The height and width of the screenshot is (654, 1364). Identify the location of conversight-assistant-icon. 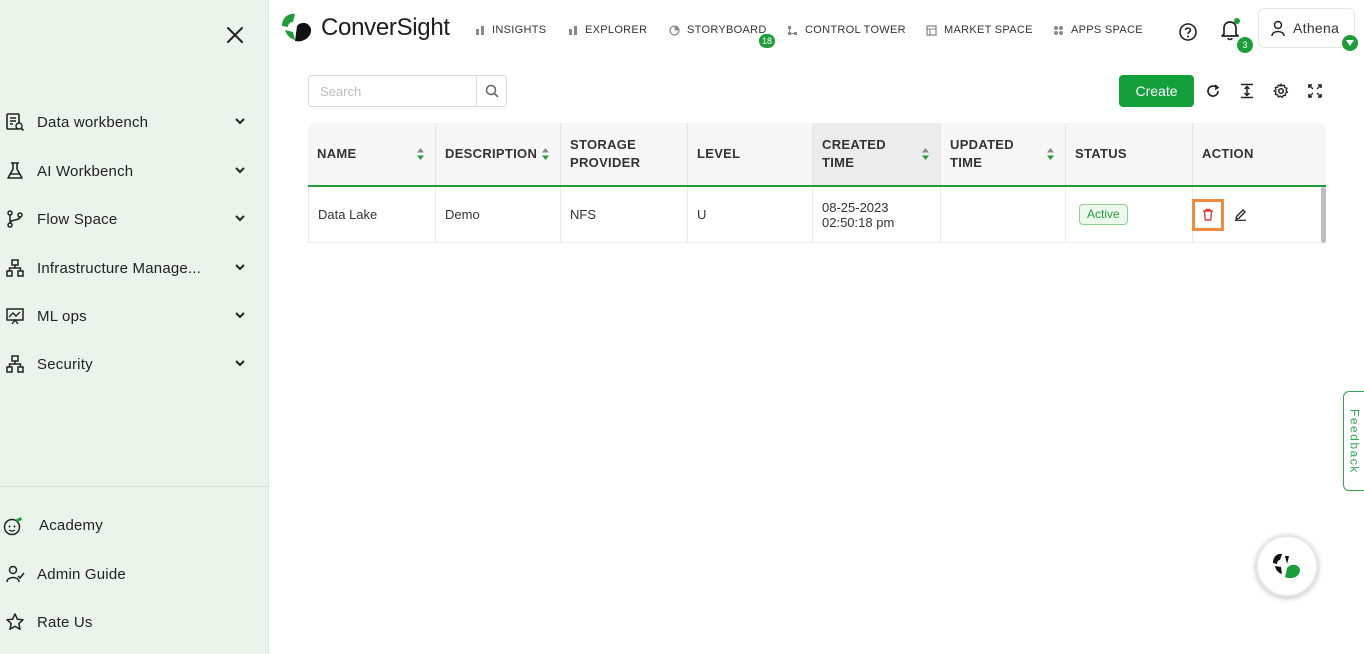
(1286, 566).